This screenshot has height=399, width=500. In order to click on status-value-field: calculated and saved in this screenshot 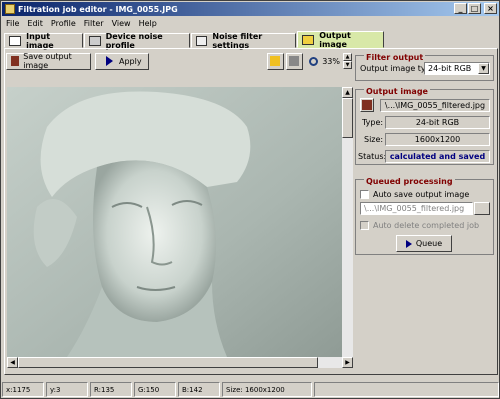, I will do `click(437, 156)`.